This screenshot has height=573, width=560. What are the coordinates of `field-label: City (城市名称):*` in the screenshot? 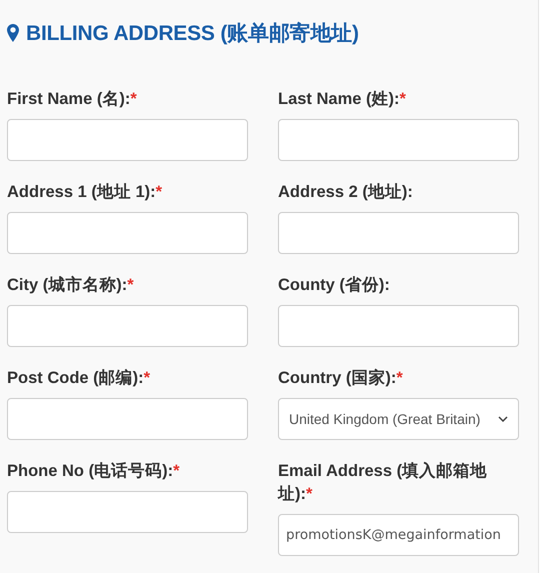 It's located at (71, 285).